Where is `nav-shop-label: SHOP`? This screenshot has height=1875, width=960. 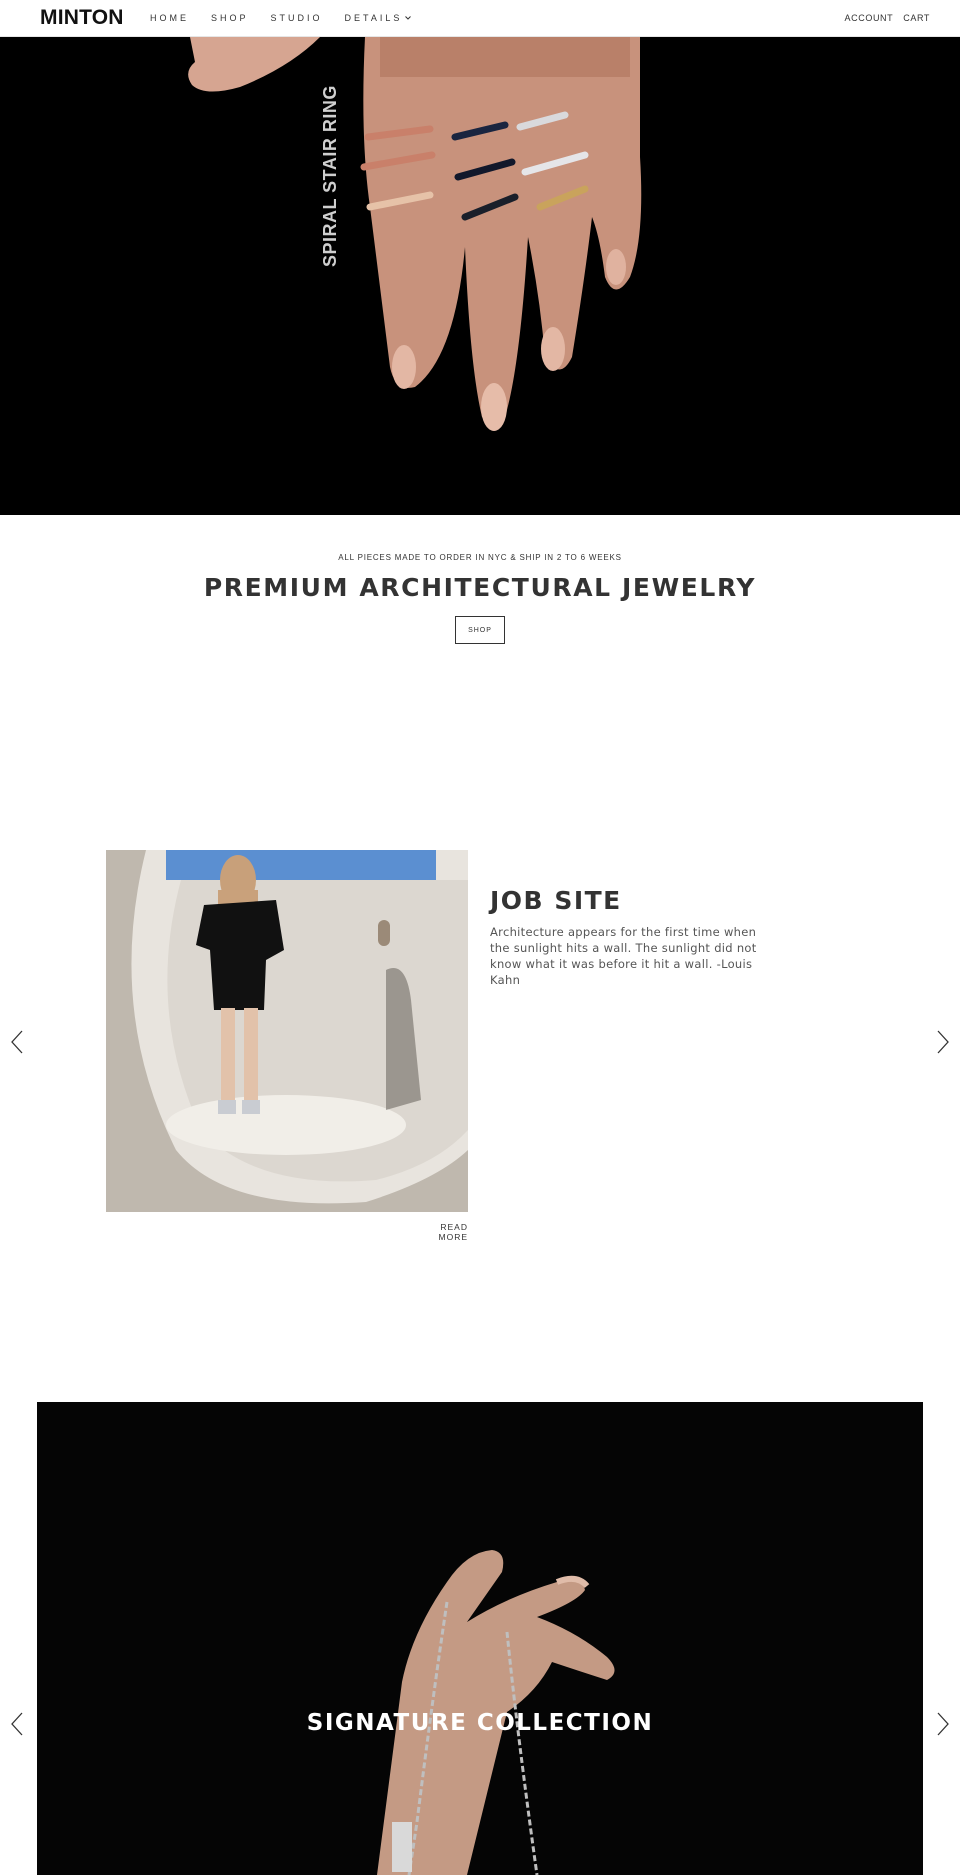 nav-shop-label: SHOP is located at coordinates (230, 18).